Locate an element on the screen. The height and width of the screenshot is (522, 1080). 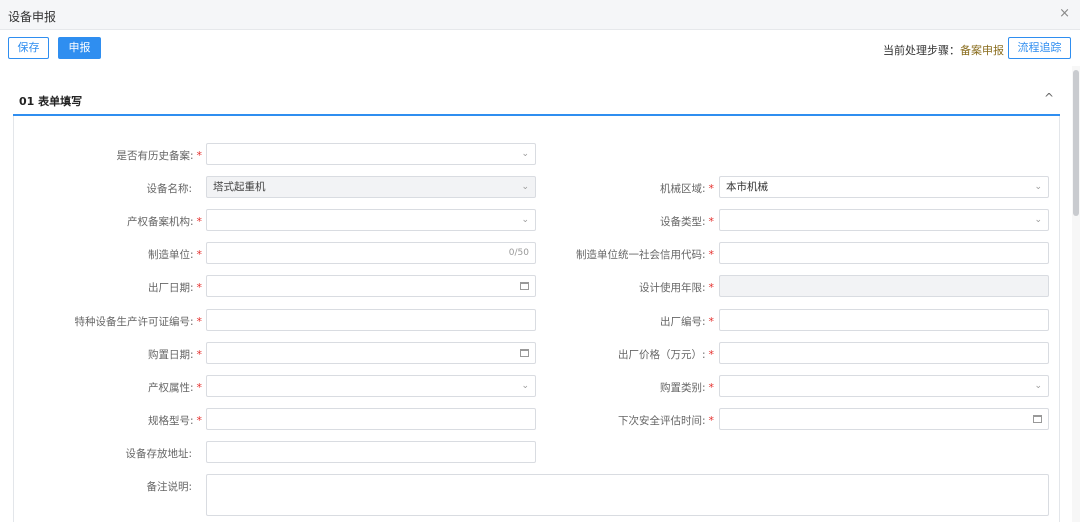
purchase-date-label: 购置日期: * is located at coordinates (175, 354).